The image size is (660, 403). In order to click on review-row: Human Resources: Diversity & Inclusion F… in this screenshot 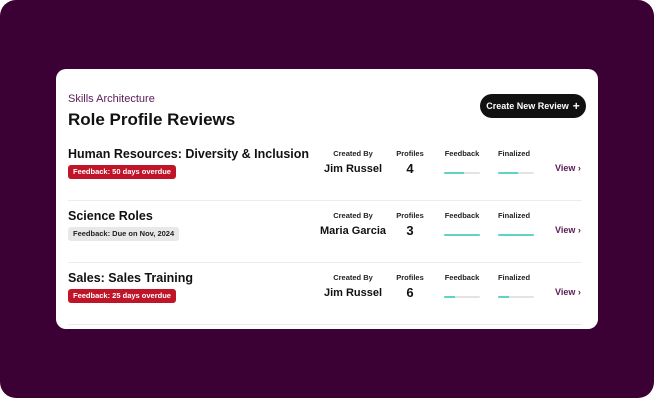, I will do `click(325, 170)`.